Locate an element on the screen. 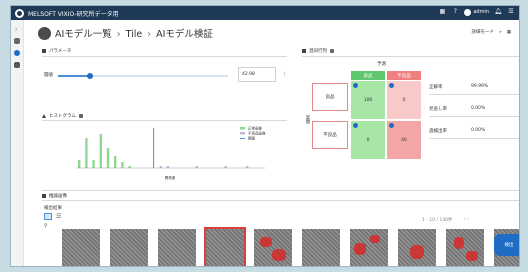 The width and height of the screenshot is (528, 272). menu-icon: ☰ is located at coordinates (511, 12).